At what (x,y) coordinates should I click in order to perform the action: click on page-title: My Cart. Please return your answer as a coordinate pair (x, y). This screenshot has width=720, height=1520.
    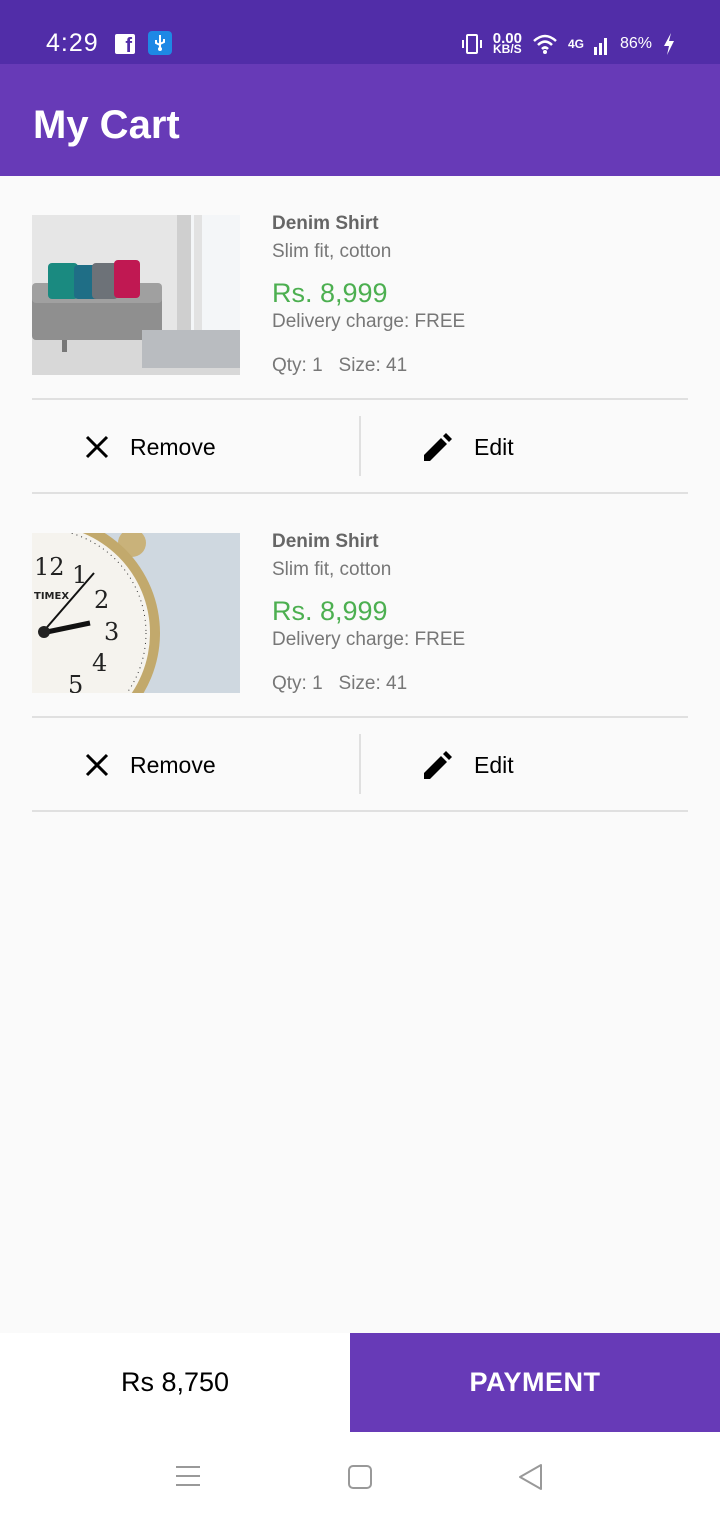
    Looking at the image, I should click on (106, 125).